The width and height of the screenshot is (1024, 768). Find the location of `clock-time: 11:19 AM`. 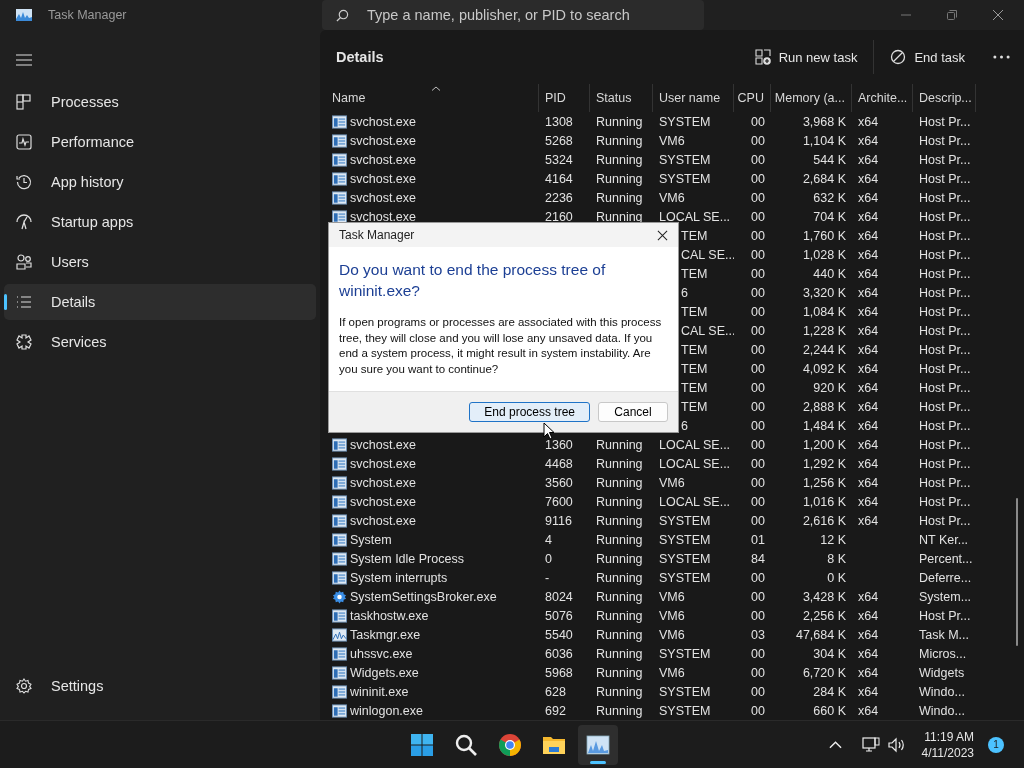

clock-time: 11:19 AM is located at coordinates (949, 736).